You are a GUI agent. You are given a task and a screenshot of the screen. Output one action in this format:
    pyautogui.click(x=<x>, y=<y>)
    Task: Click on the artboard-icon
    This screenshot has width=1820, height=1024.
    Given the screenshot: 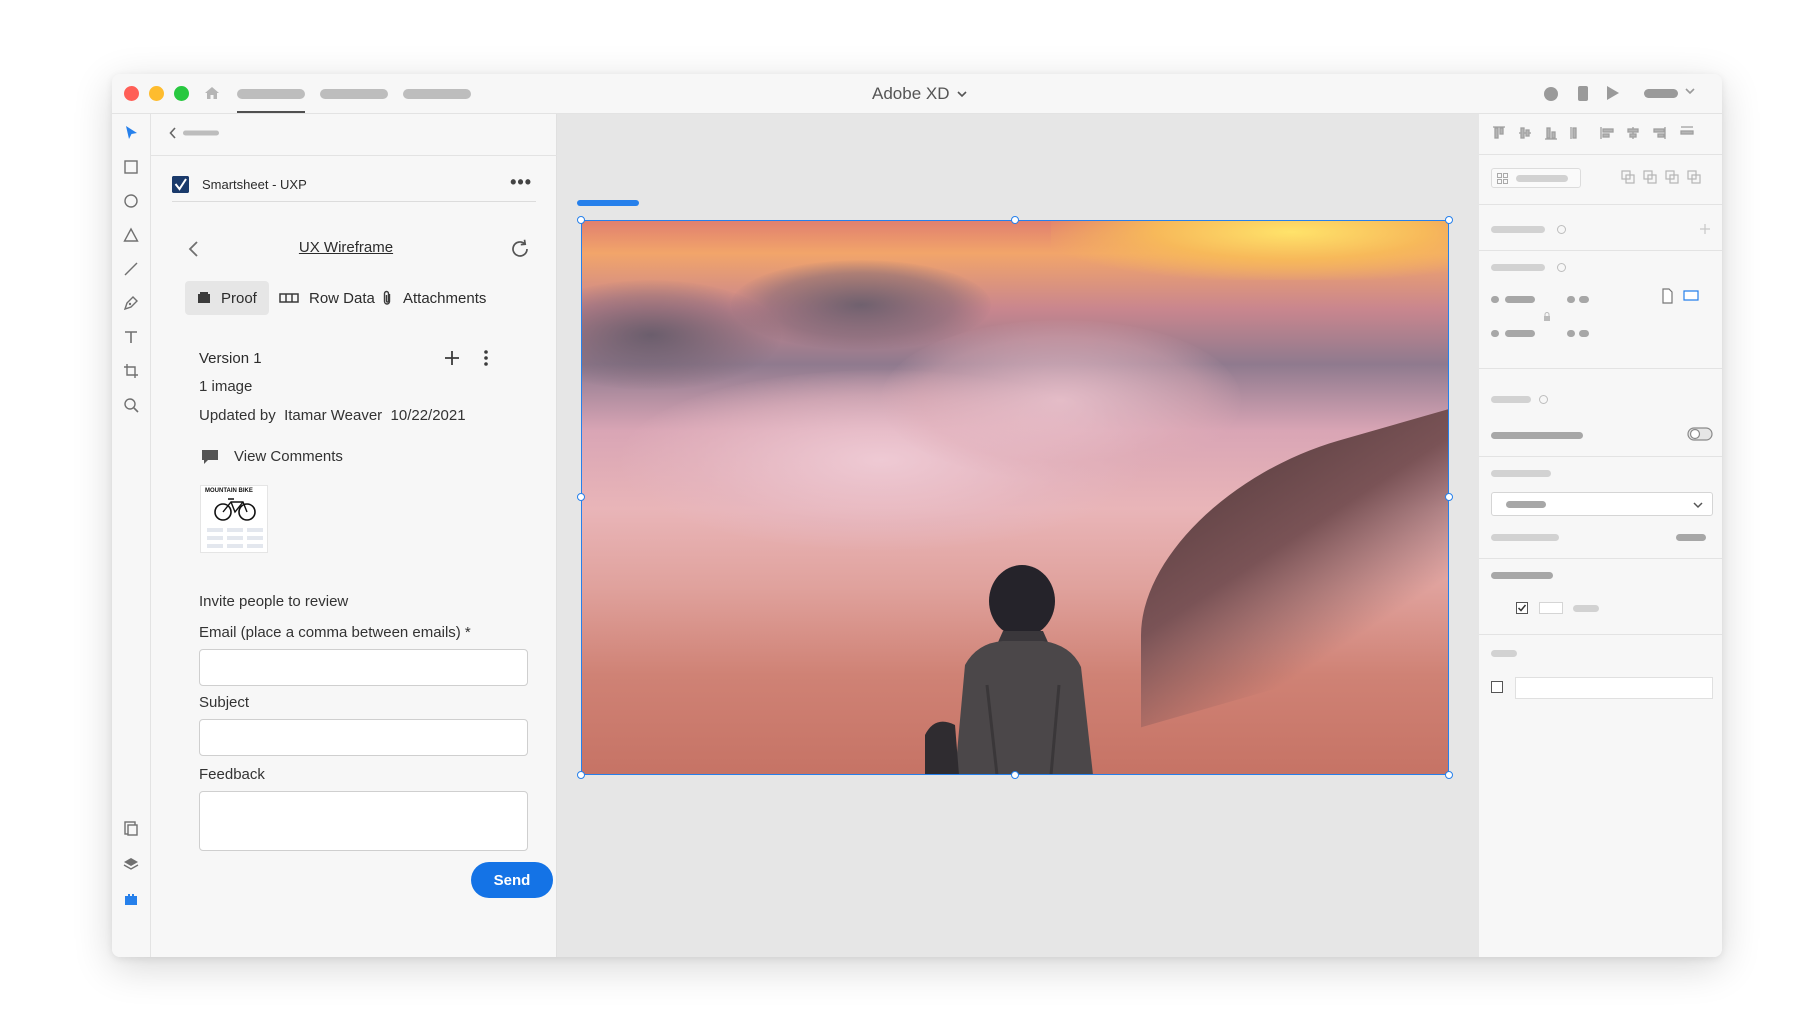 What is the action you would take?
    pyautogui.click(x=131, y=371)
    